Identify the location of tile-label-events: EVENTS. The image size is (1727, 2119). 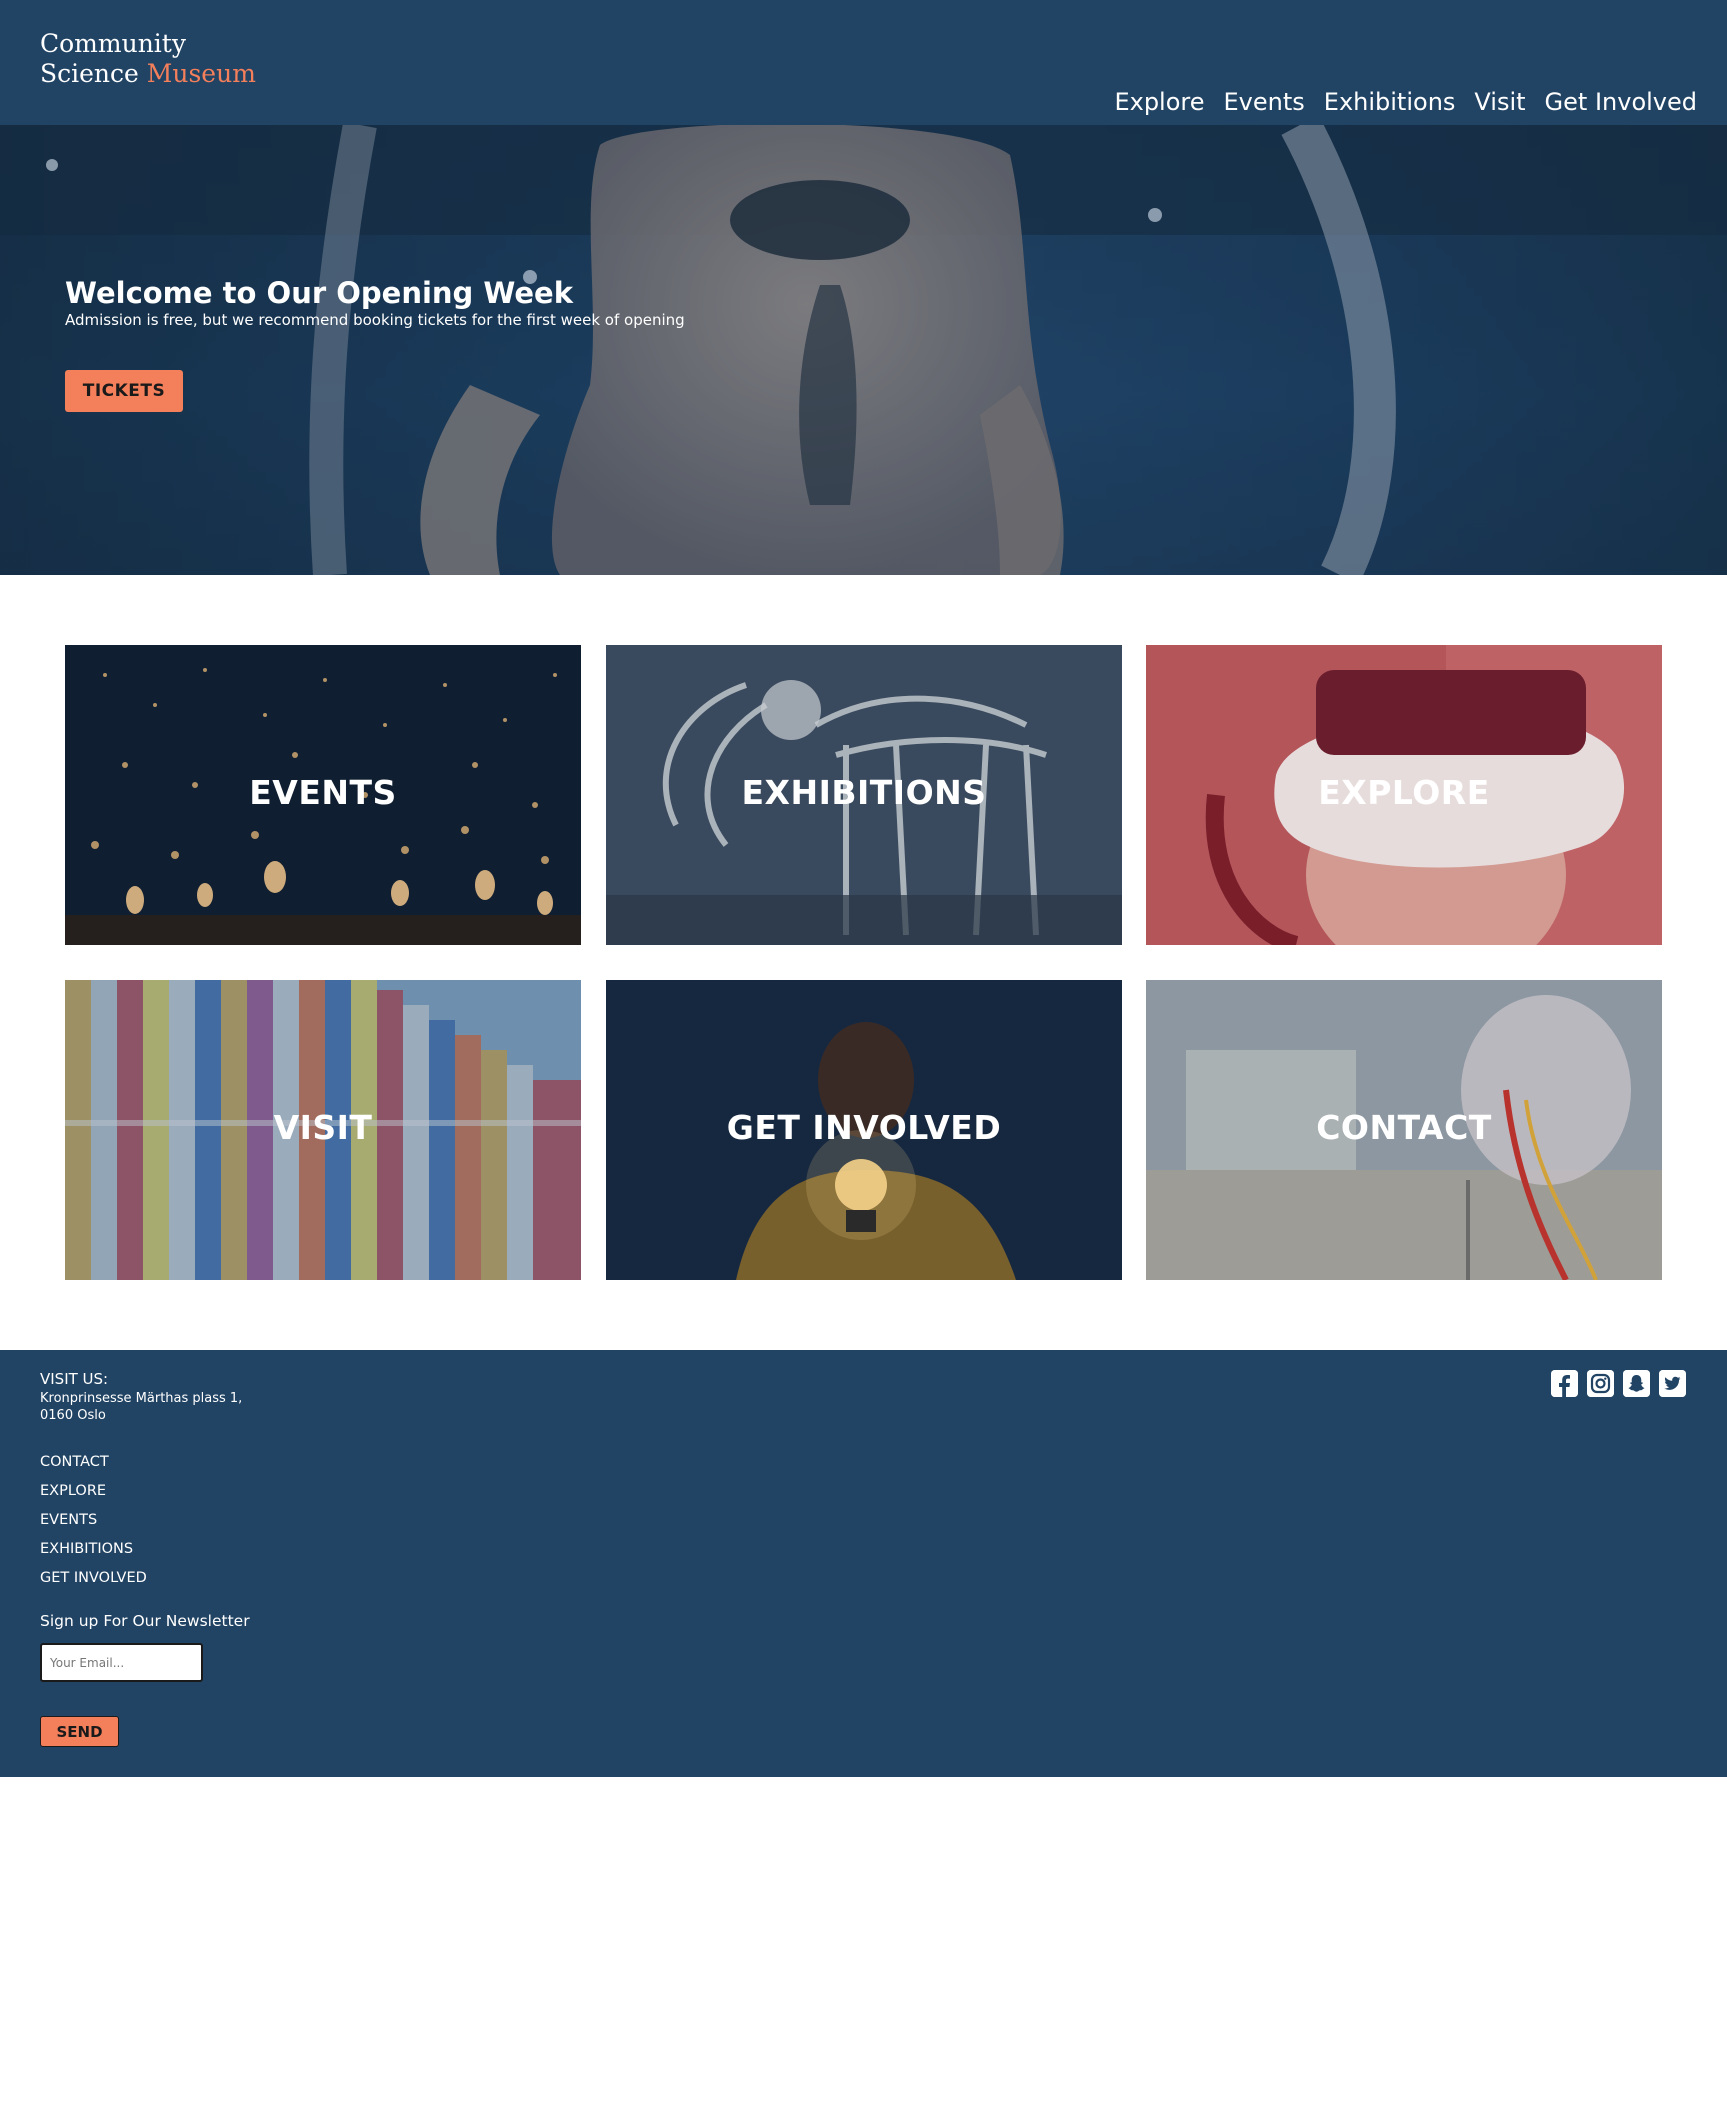
(323, 792).